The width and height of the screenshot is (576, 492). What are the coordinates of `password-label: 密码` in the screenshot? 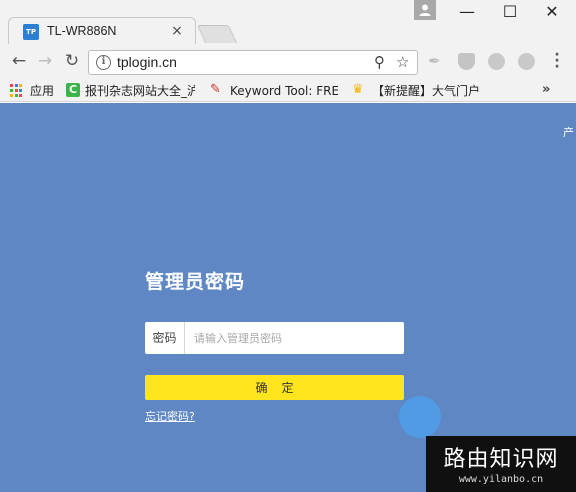 It's located at (165, 338).